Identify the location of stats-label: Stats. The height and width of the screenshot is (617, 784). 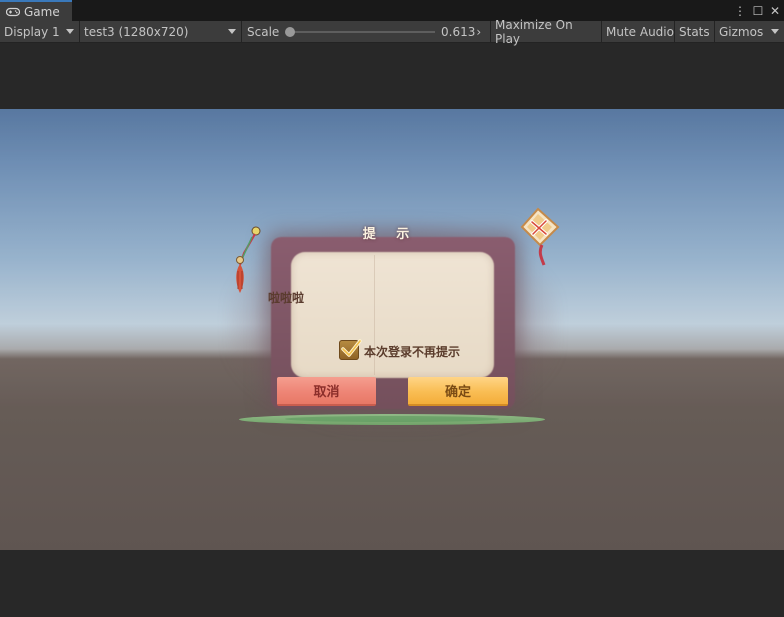
(694, 31).